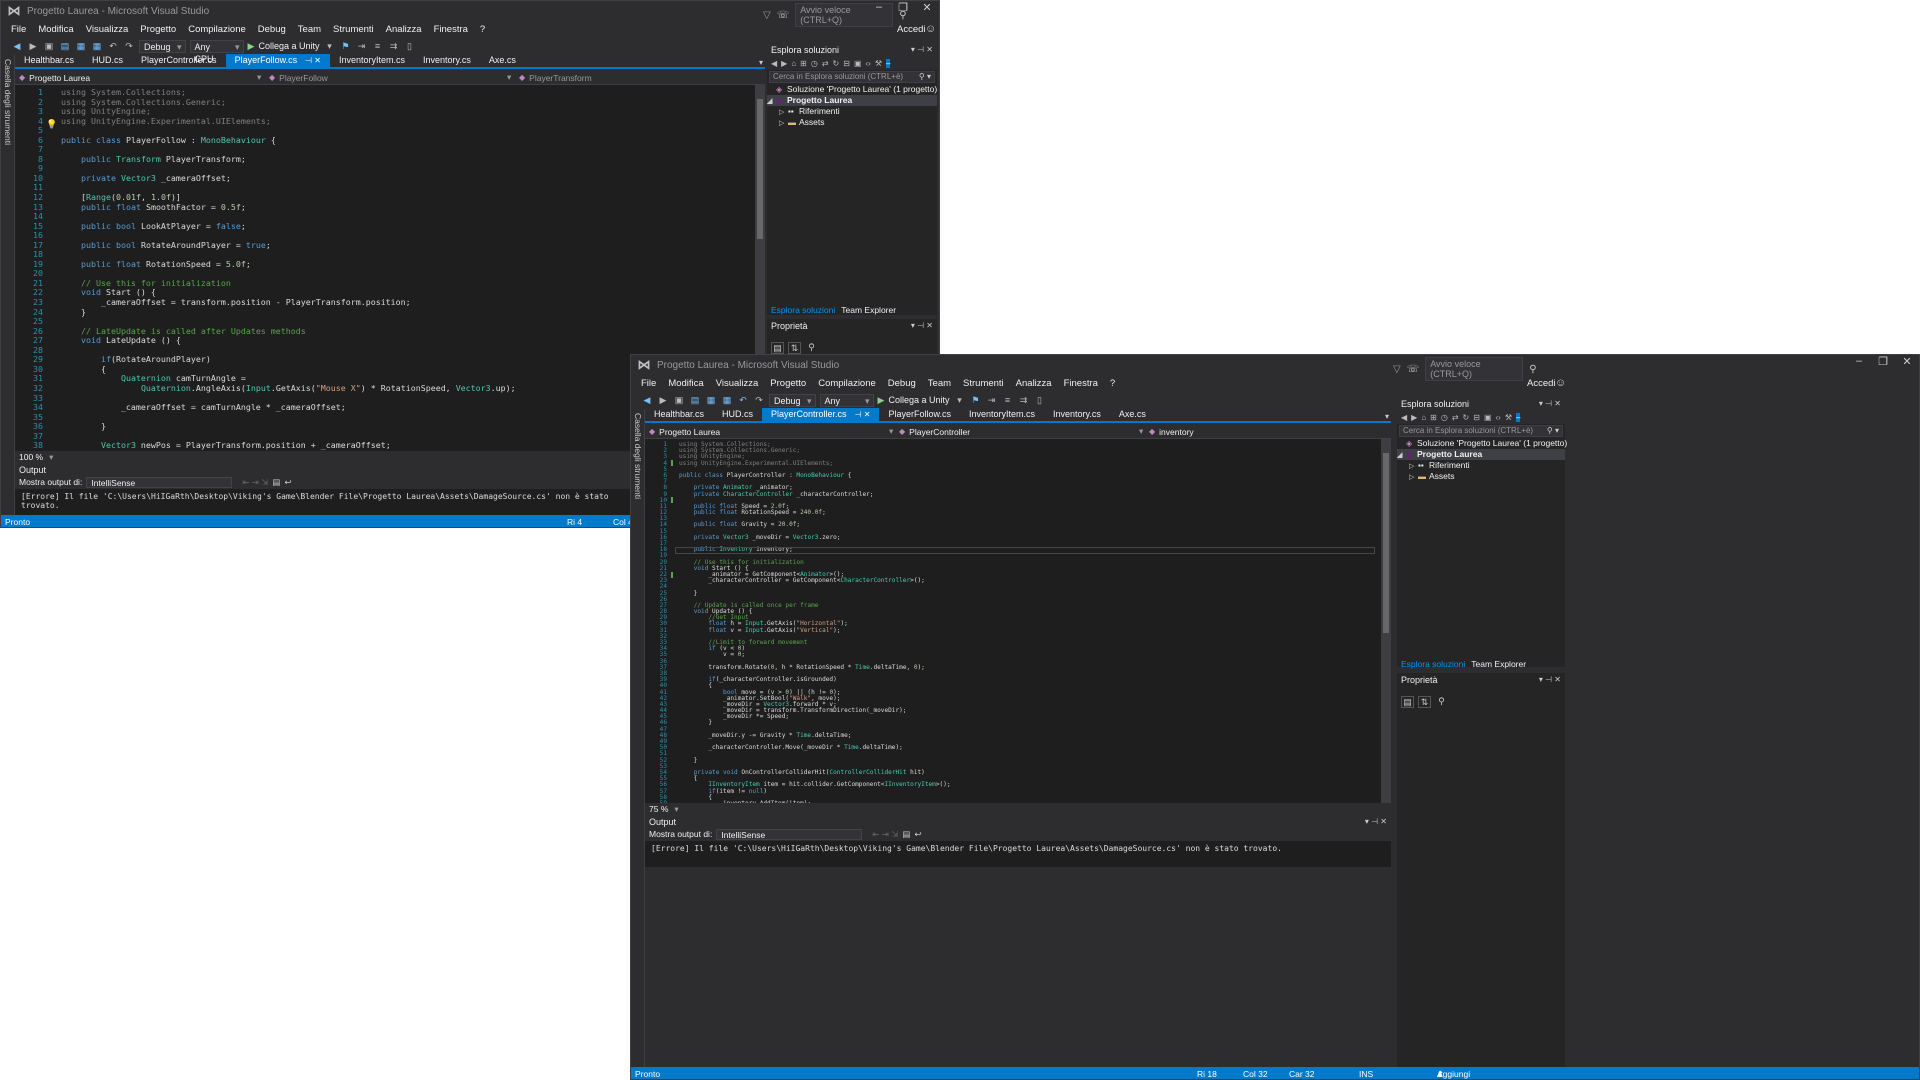 Image resolution: width=1920 pixels, height=1080 pixels. Describe the element at coordinates (288, 427) in the screenshot. I see `code-line: }` at that location.